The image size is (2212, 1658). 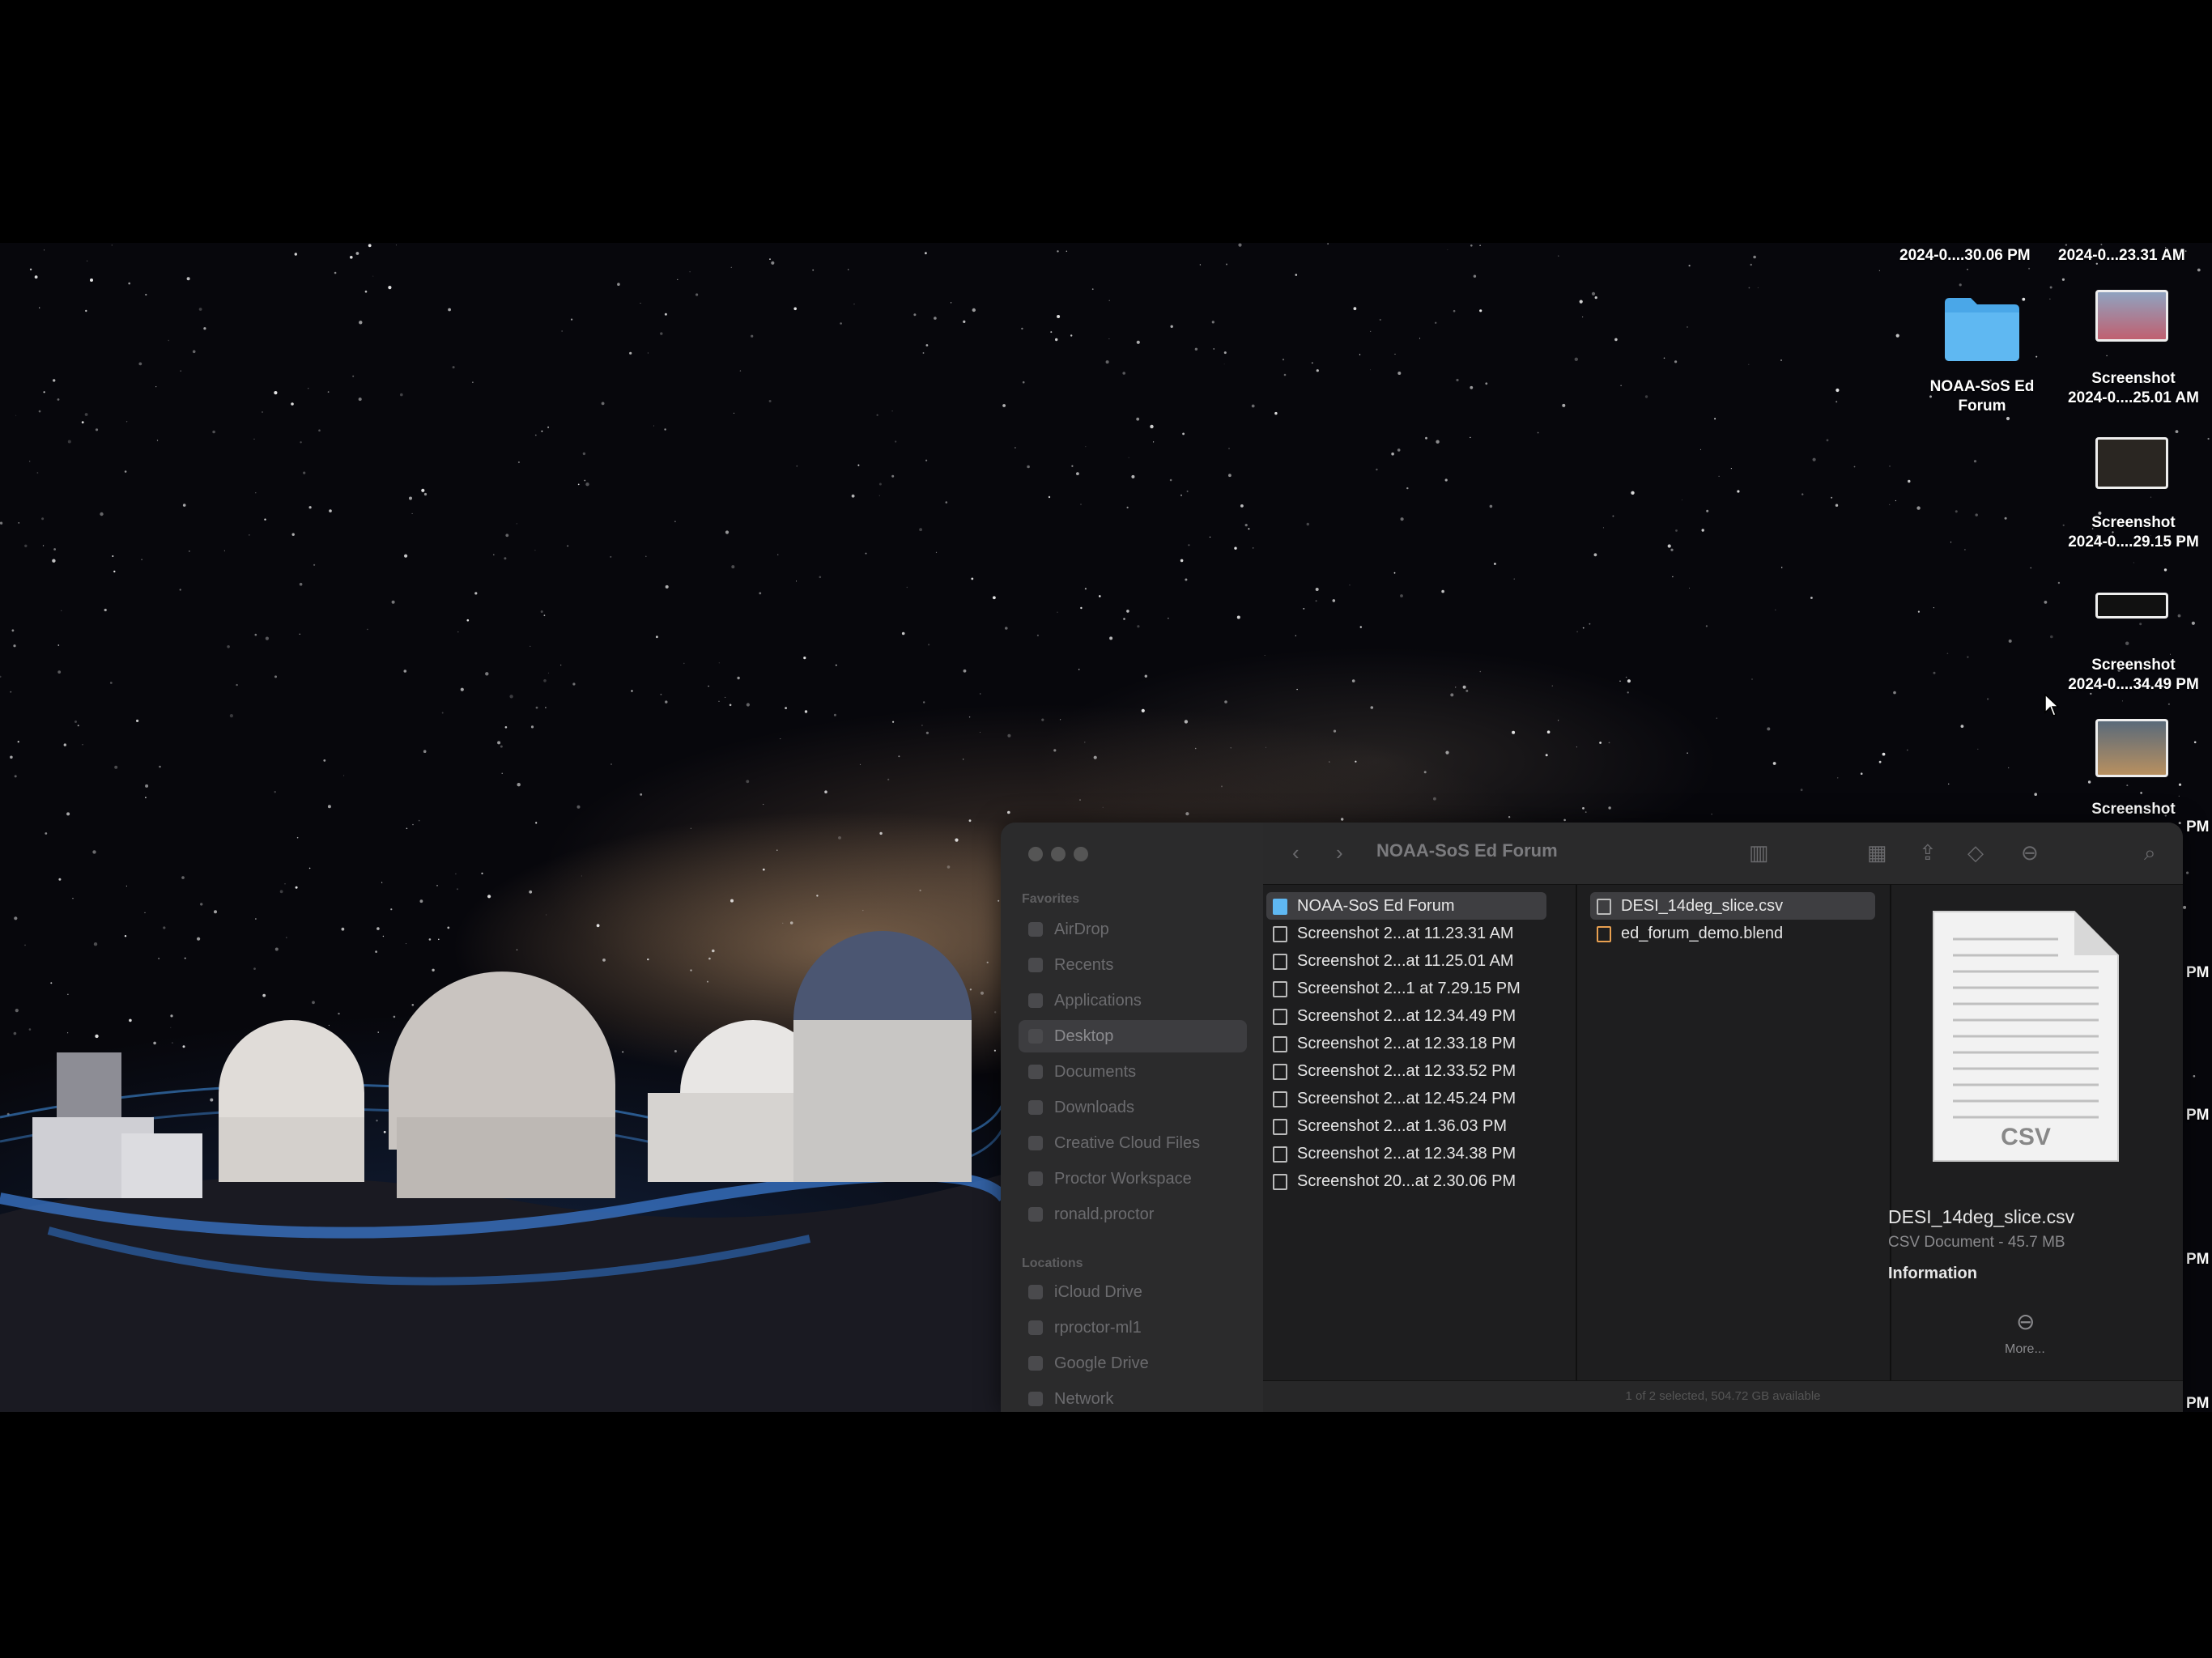 What do you see at coordinates (1390, 961) in the screenshot?
I see `list-item: Screenshot 2...at 11.25.01 AM` at bounding box center [1390, 961].